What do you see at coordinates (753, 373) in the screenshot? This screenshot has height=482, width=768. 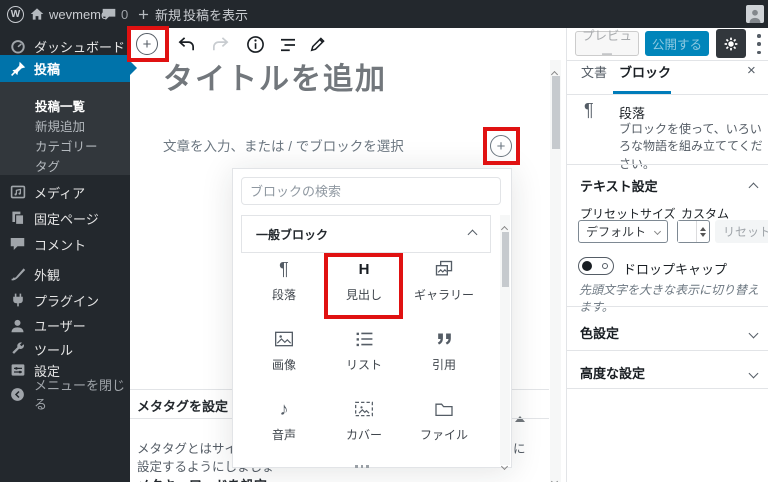 I see `advanced-settings-expand` at bounding box center [753, 373].